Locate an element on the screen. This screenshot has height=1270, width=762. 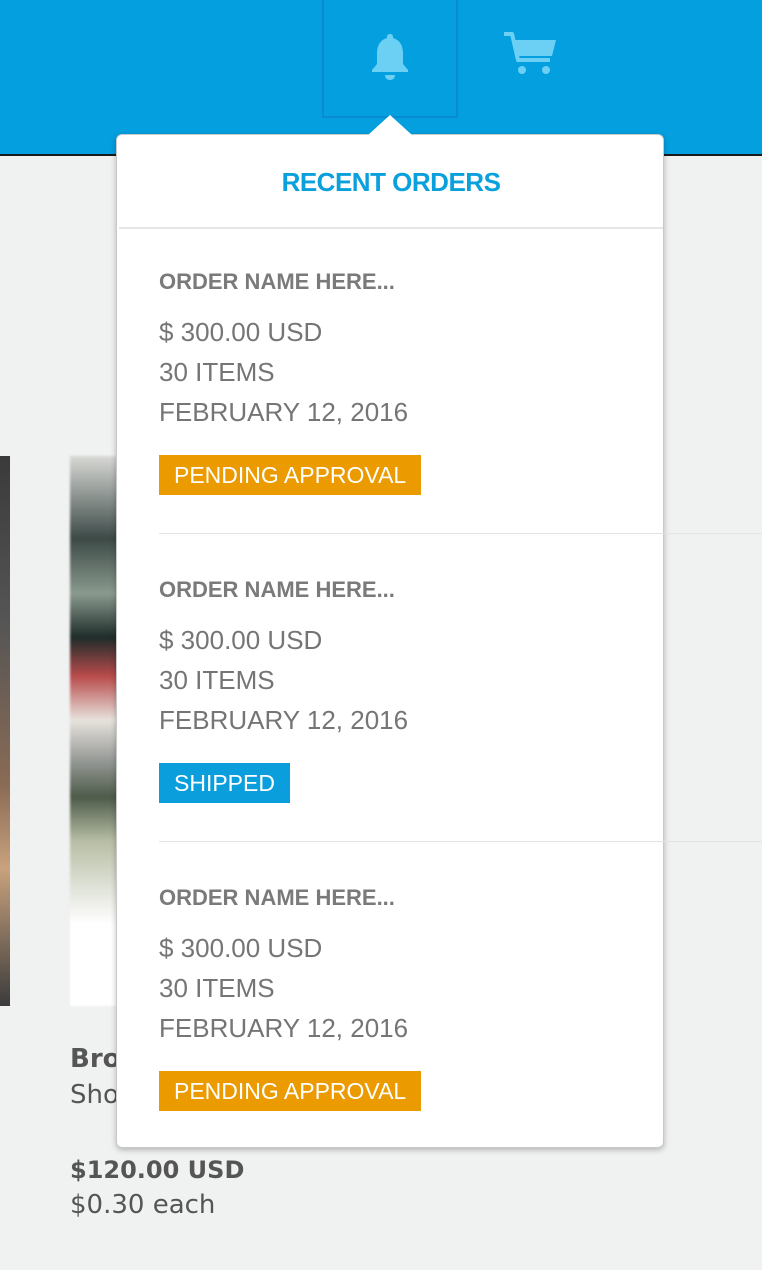
cart-icon is located at coordinates (530, 56).